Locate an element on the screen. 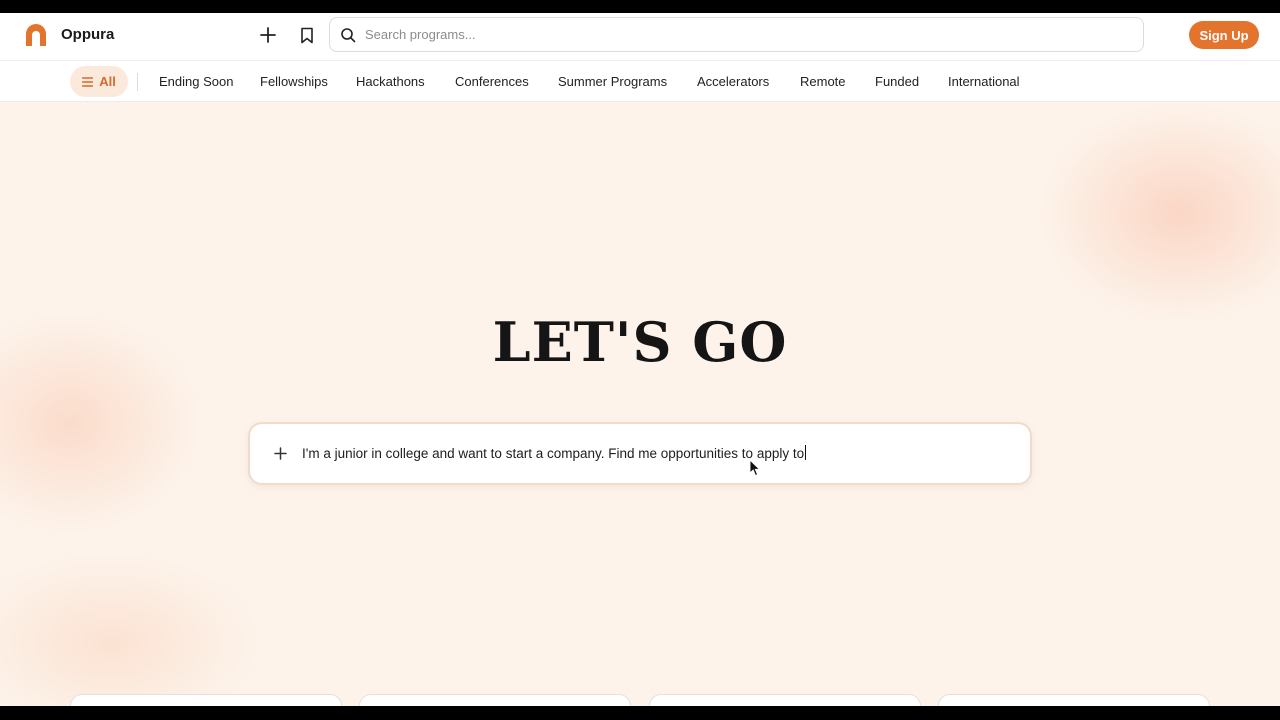  plus-icon is located at coordinates (268, 35).